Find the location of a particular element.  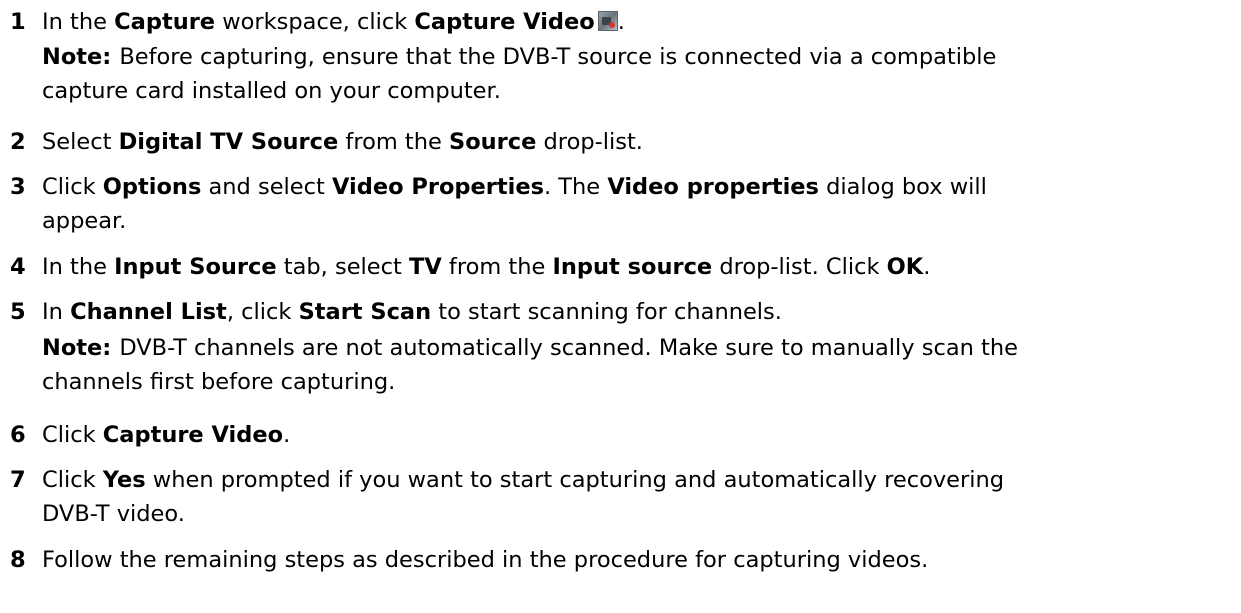

text-run: to start scanning for channels. is located at coordinates (606, 312).